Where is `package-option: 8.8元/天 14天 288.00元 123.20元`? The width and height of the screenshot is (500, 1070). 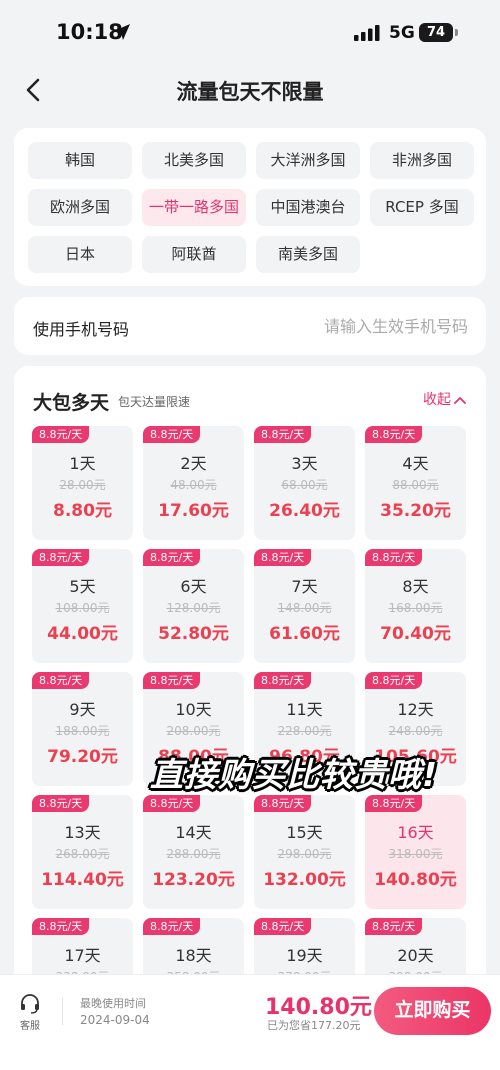
package-option: 8.8元/天 14天 288.00元 123.20元 is located at coordinates (193, 852).